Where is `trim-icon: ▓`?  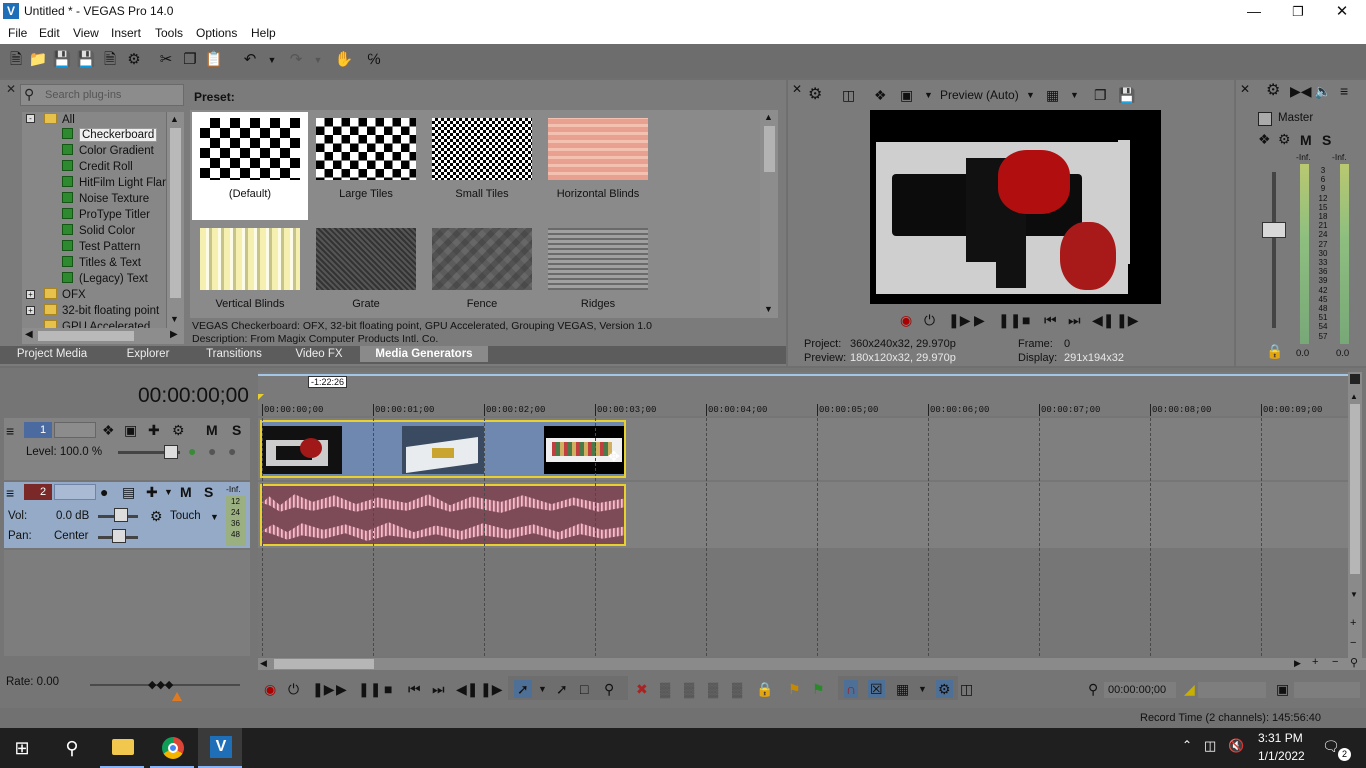
trim-icon: ▓ is located at coordinates (665, 689).